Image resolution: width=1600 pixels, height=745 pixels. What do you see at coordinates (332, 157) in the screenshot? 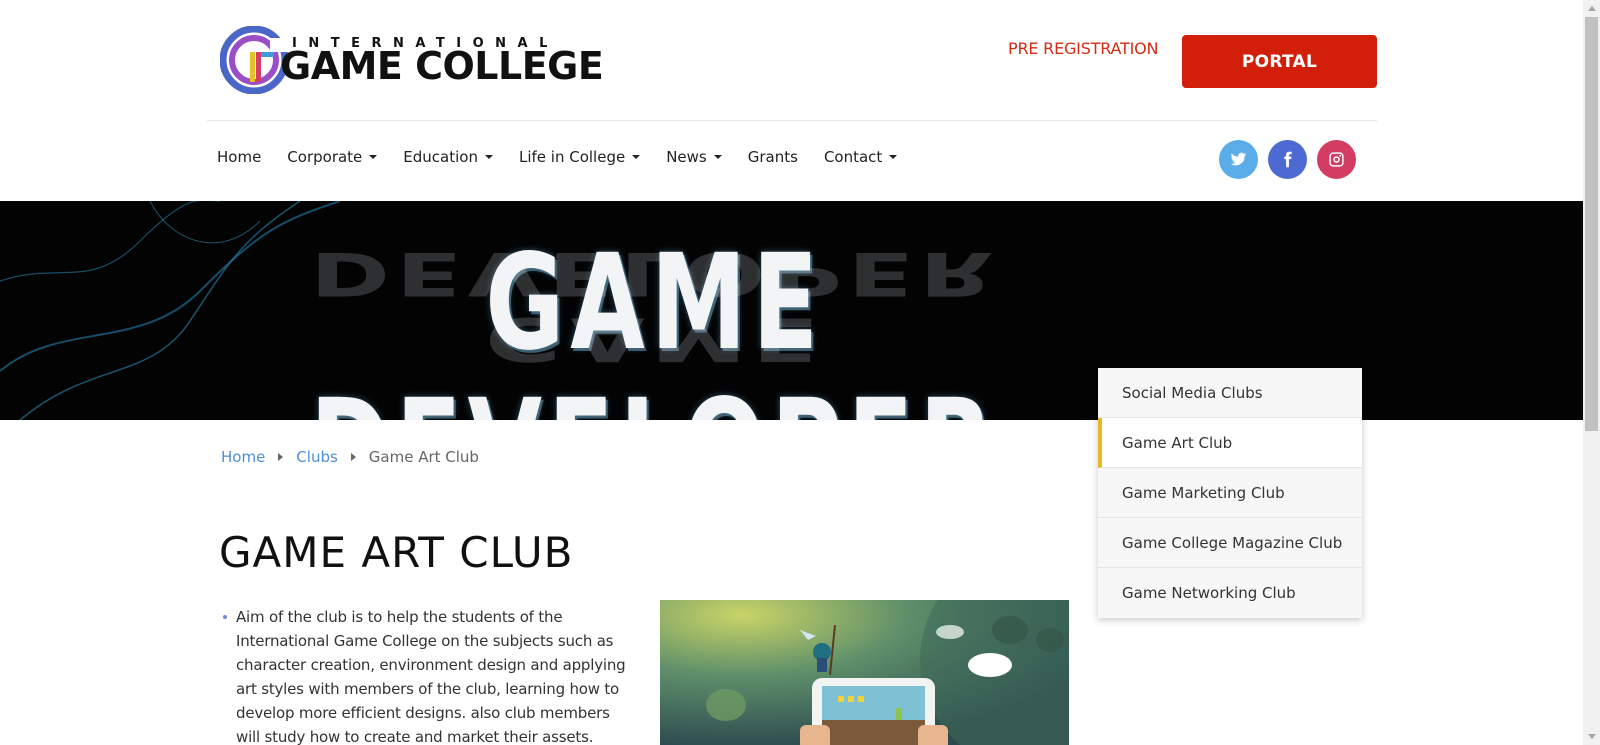
I see `nav-item-corporate: Corporate` at bounding box center [332, 157].